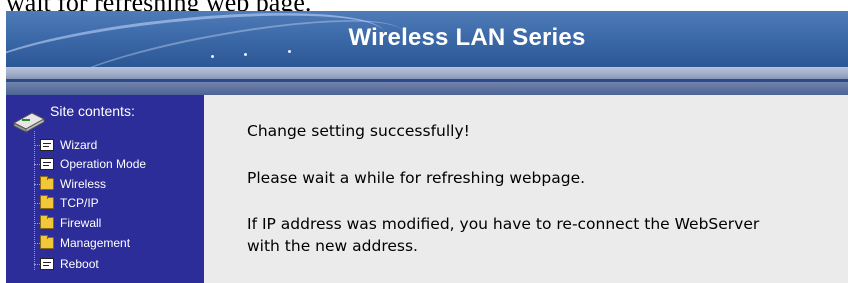  What do you see at coordinates (29, 122) in the screenshot?
I see `computer-disk-icon` at bounding box center [29, 122].